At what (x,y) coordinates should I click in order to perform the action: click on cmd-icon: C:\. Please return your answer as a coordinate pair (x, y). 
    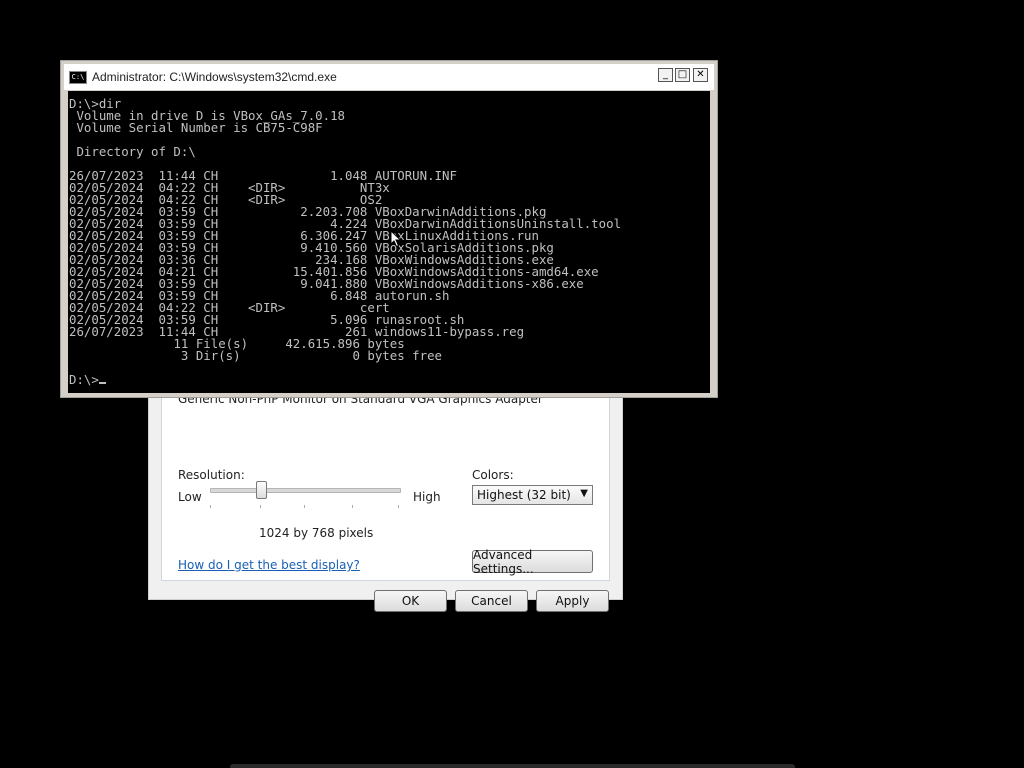
    Looking at the image, I should click on (78, 77).